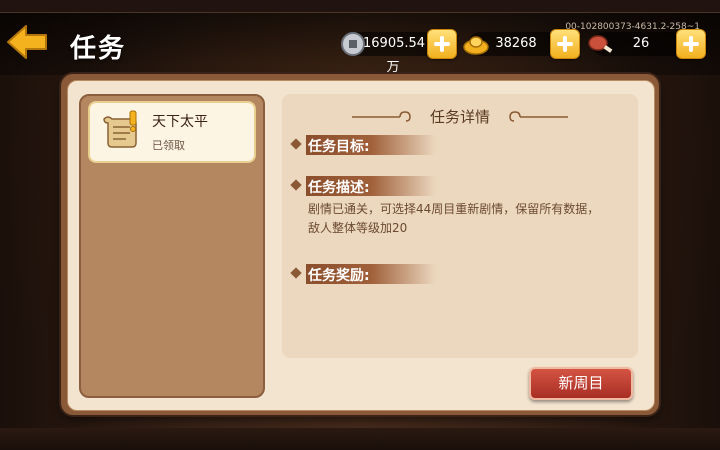  What do you see at coordinates (339, 147) in the screenshot?
I see `goal-label: 任务目标:` at bounding box center [339, 147].